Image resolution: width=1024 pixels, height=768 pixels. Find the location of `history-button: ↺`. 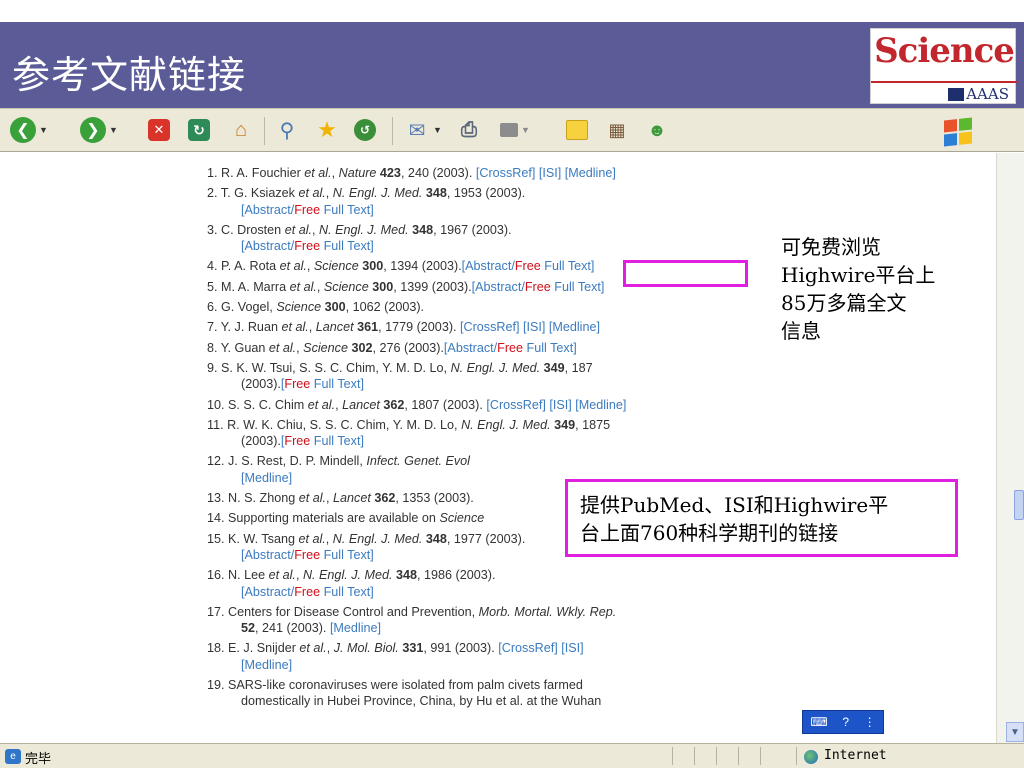

history-button: ↺ is located at coordinates (365, 130).